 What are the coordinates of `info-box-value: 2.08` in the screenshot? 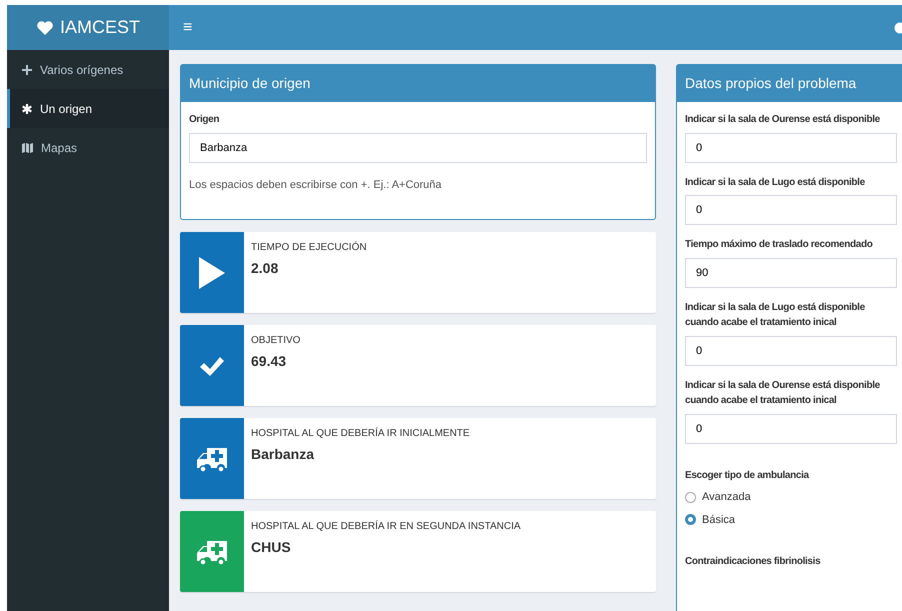 It's located at (265, 268).